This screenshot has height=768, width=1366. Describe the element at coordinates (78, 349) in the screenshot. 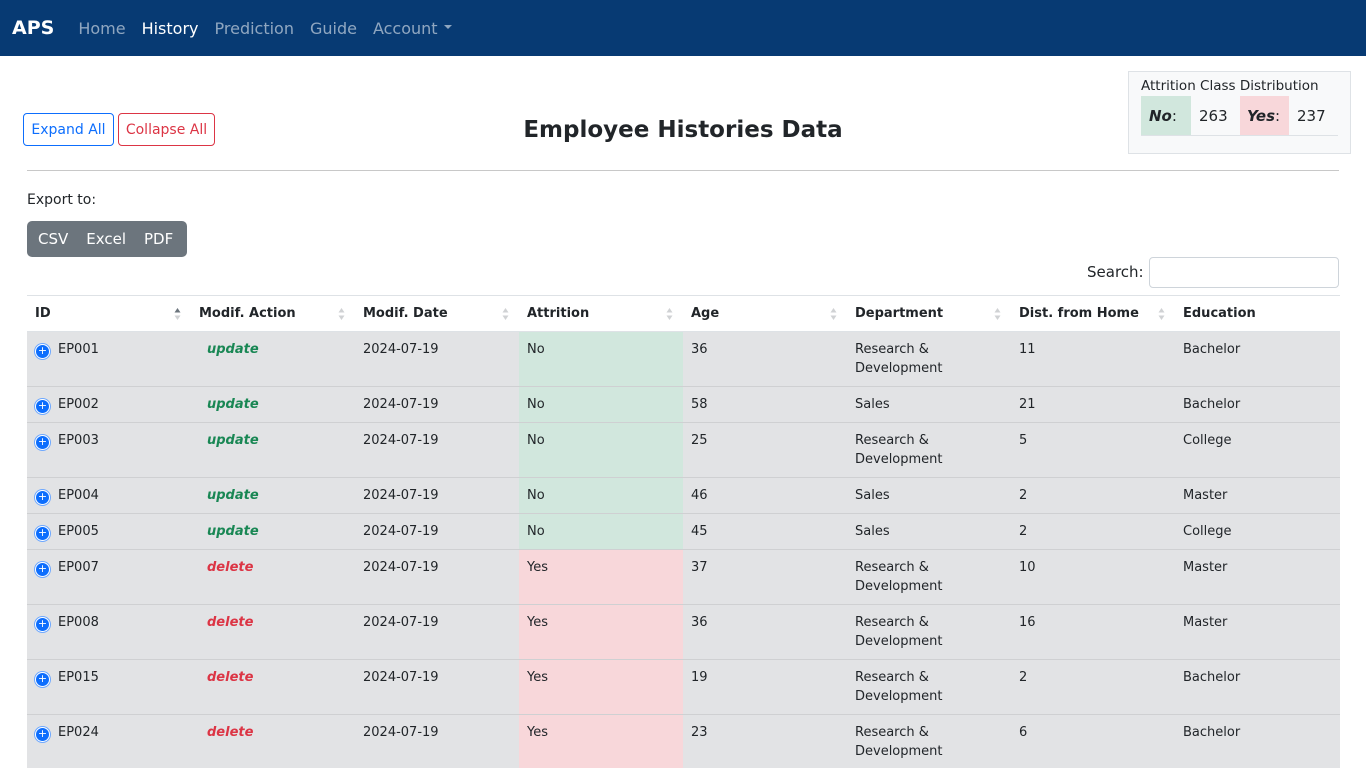

I see `employee-id: EP001` at that location.